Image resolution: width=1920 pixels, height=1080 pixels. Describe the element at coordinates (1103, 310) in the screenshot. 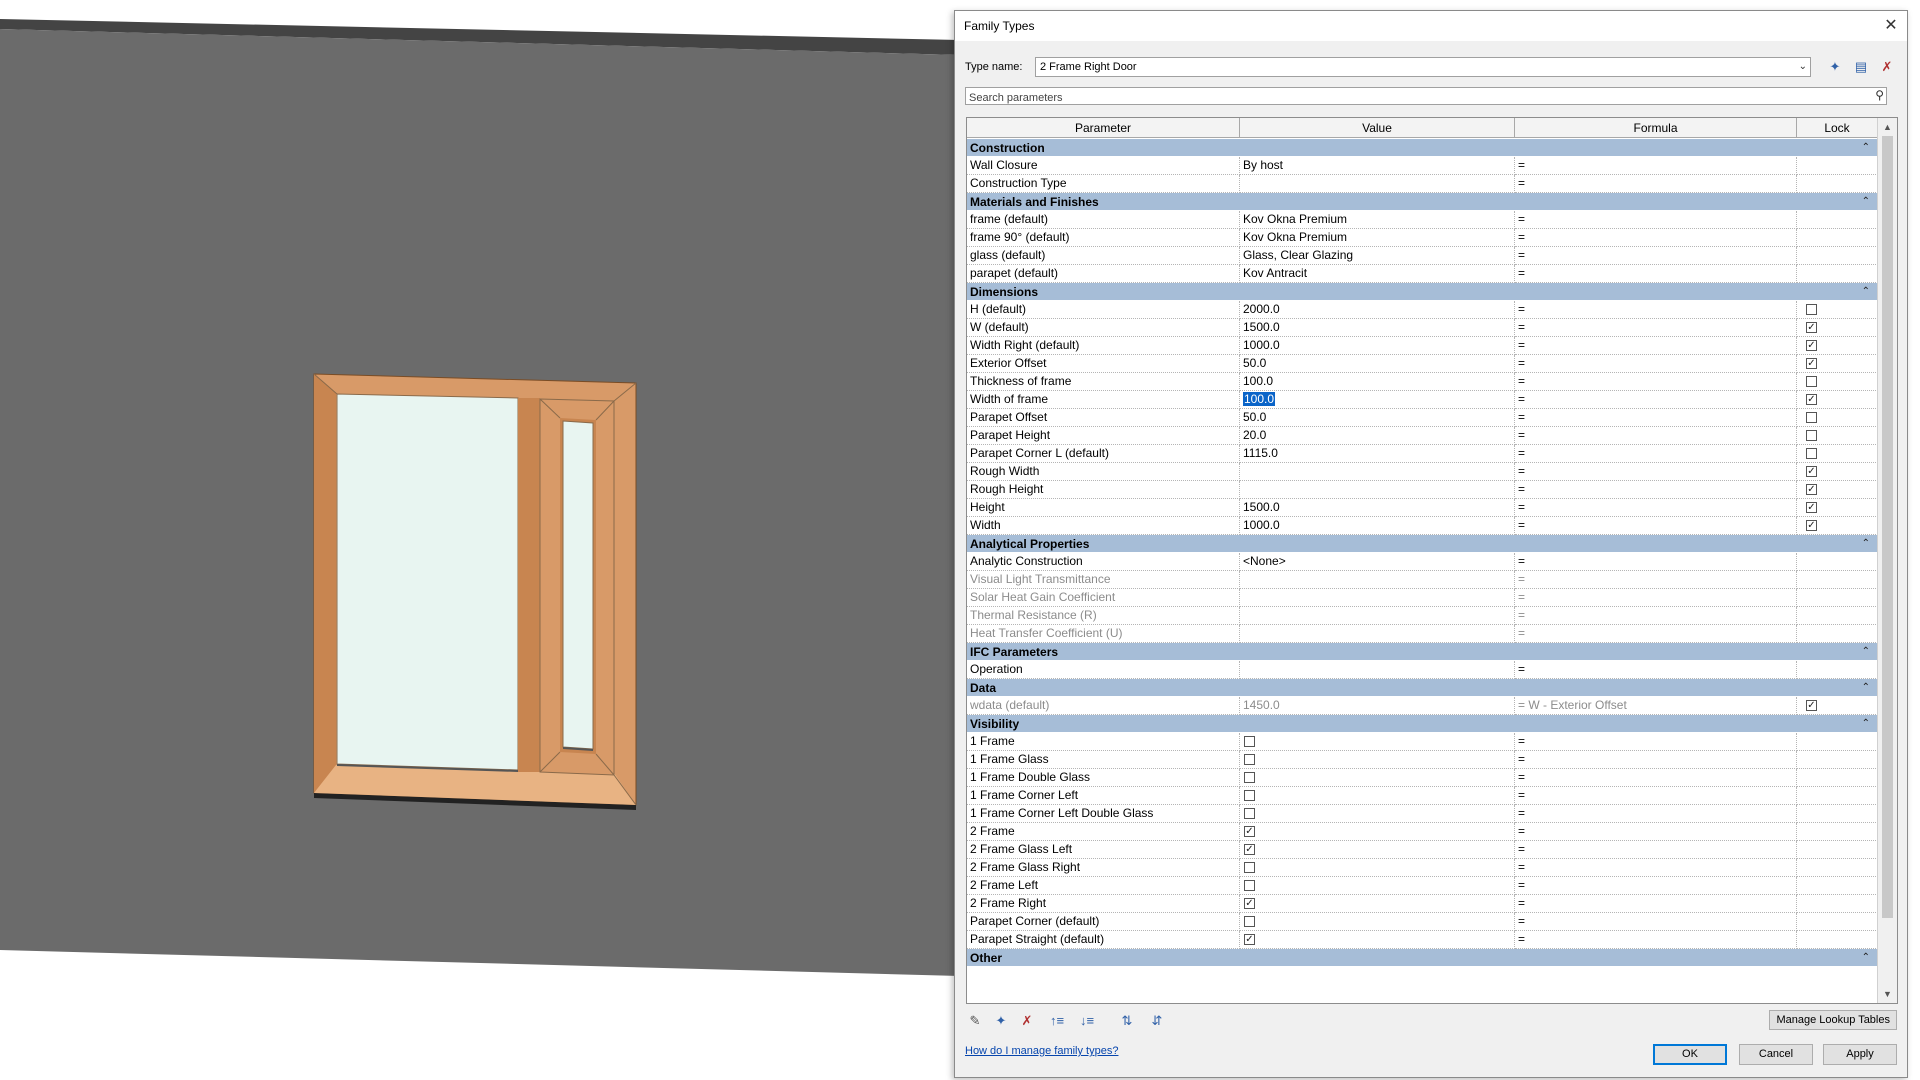

I see `param-name-cell: H (default)` at that location.